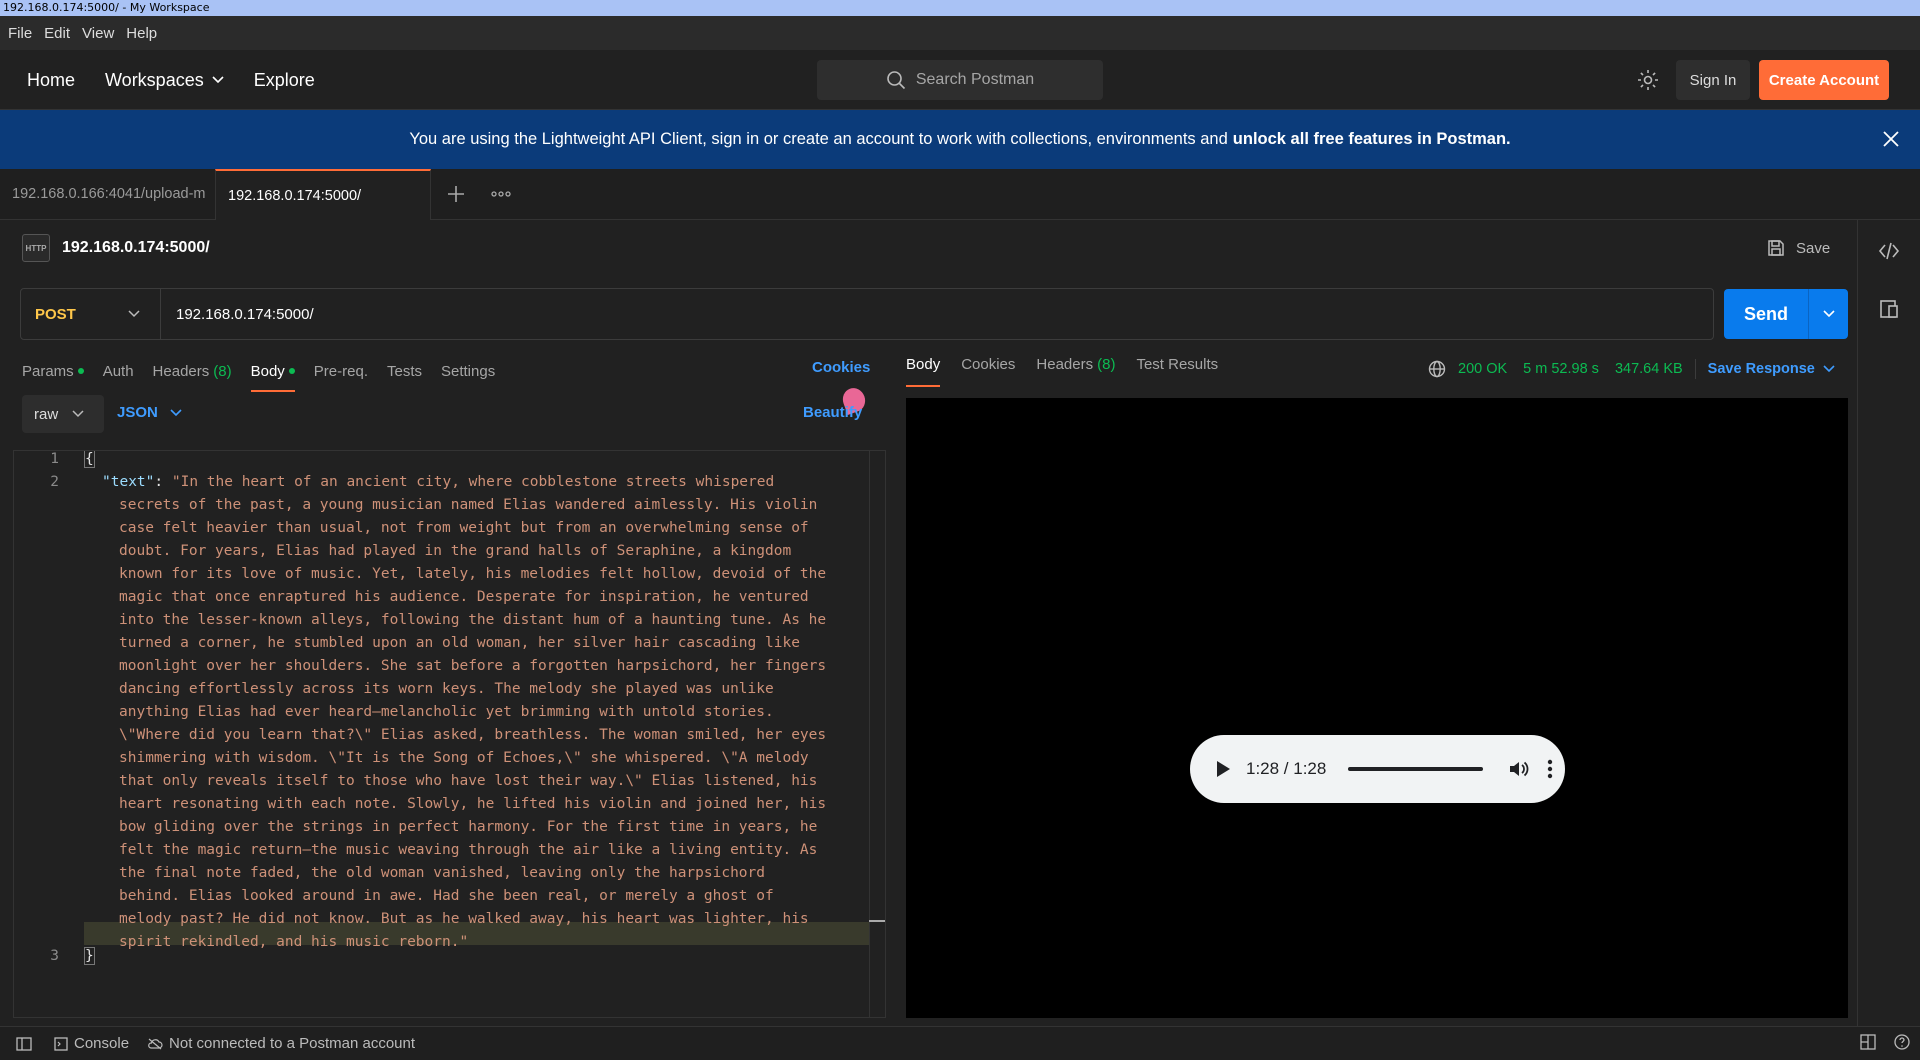 Image resolution: width=1920 pixels, height=1060 pixels. I want to click on save-response-label: Save Response, so click(1761, 369).